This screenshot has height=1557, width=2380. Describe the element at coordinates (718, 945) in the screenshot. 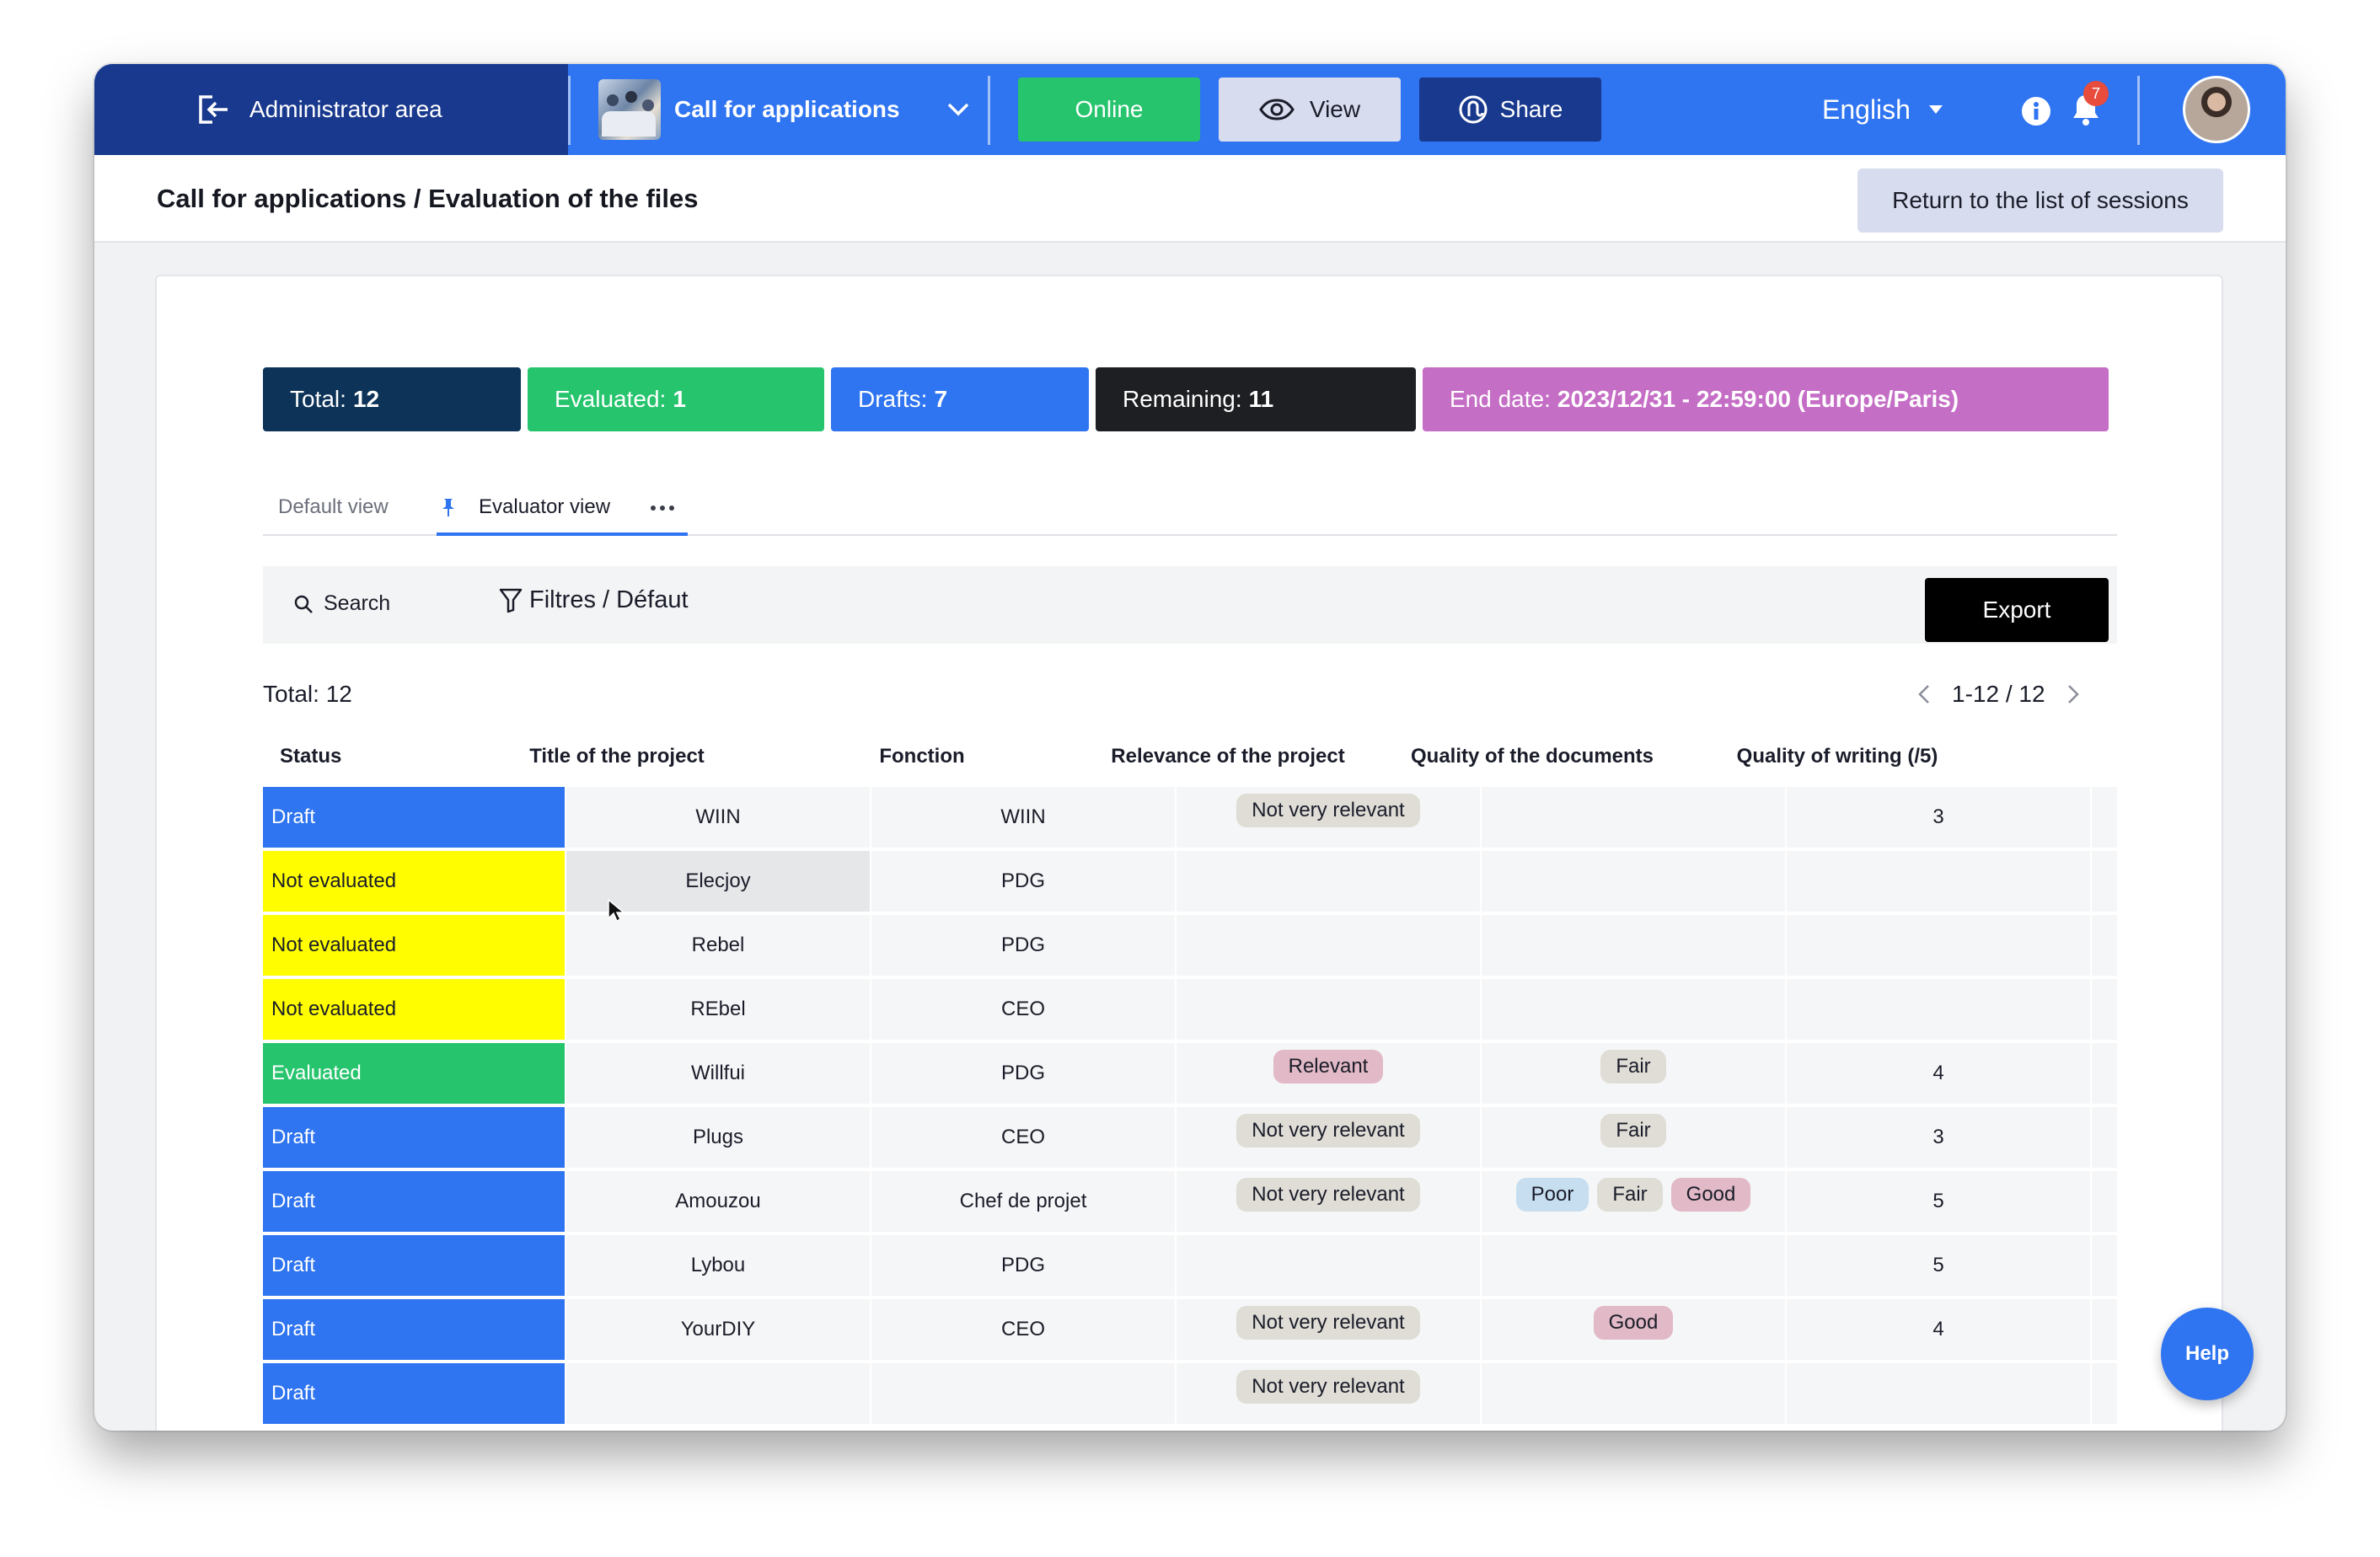

I see `project-title-cell: Rebel` at that location.